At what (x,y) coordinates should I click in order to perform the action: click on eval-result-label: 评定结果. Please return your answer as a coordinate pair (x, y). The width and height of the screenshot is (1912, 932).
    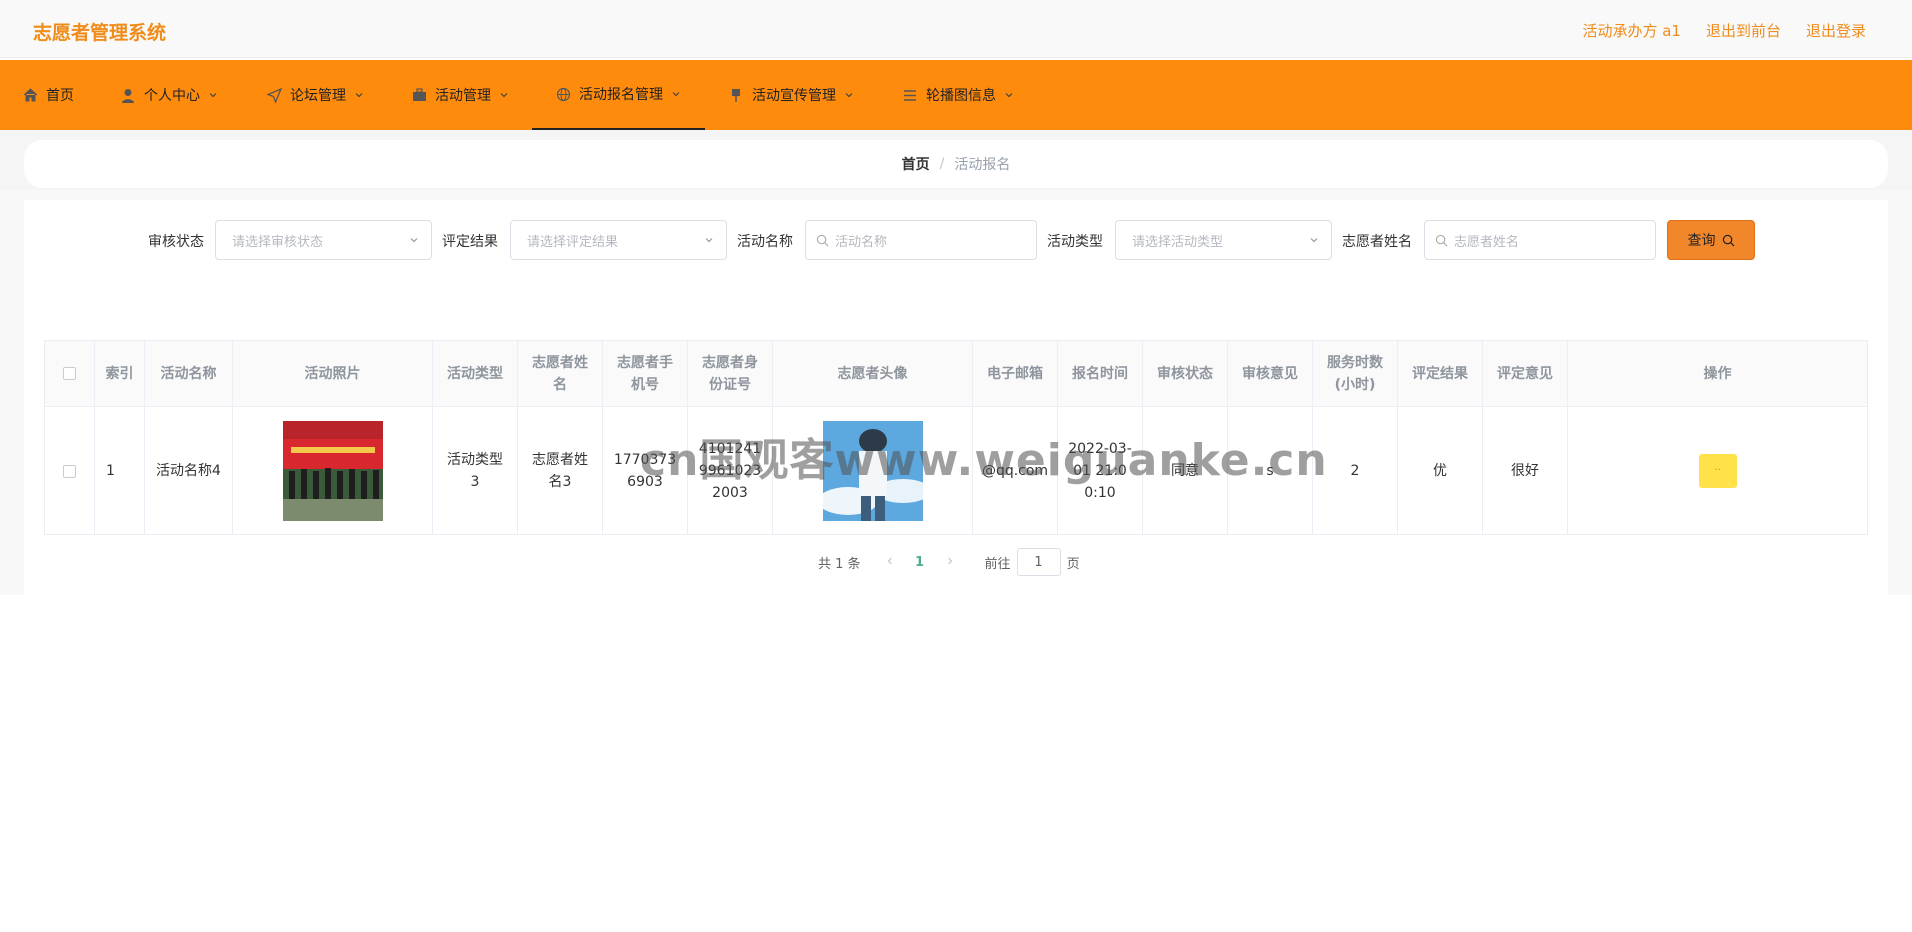
    Looking at the image, I should click on (470, 242).